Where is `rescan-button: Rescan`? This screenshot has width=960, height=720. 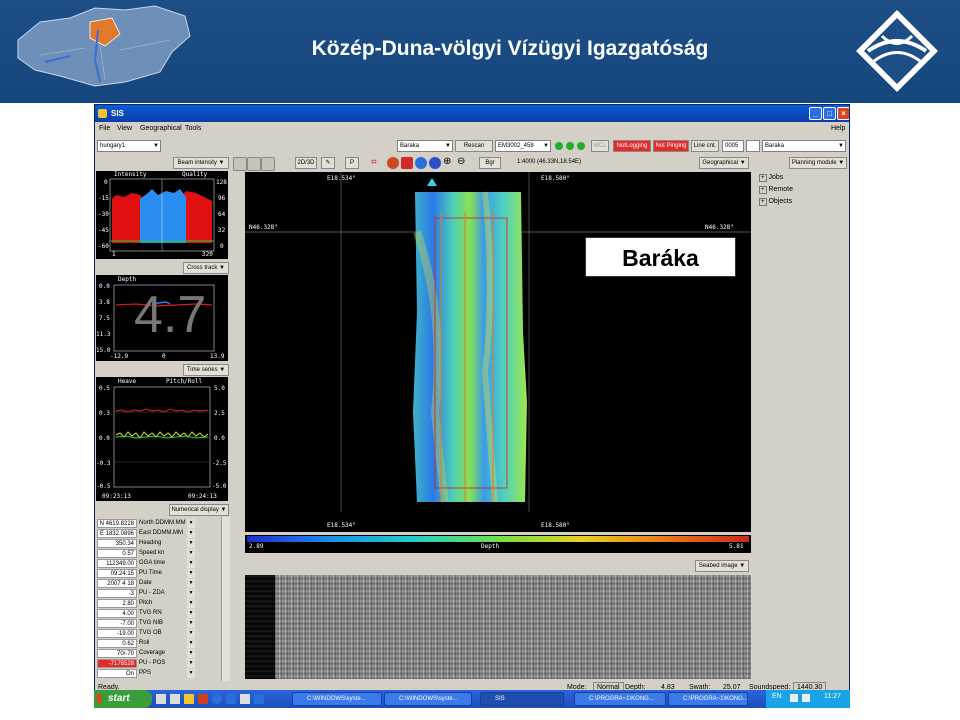
rescan-button: Rescan is located at coordinates (474, 146).